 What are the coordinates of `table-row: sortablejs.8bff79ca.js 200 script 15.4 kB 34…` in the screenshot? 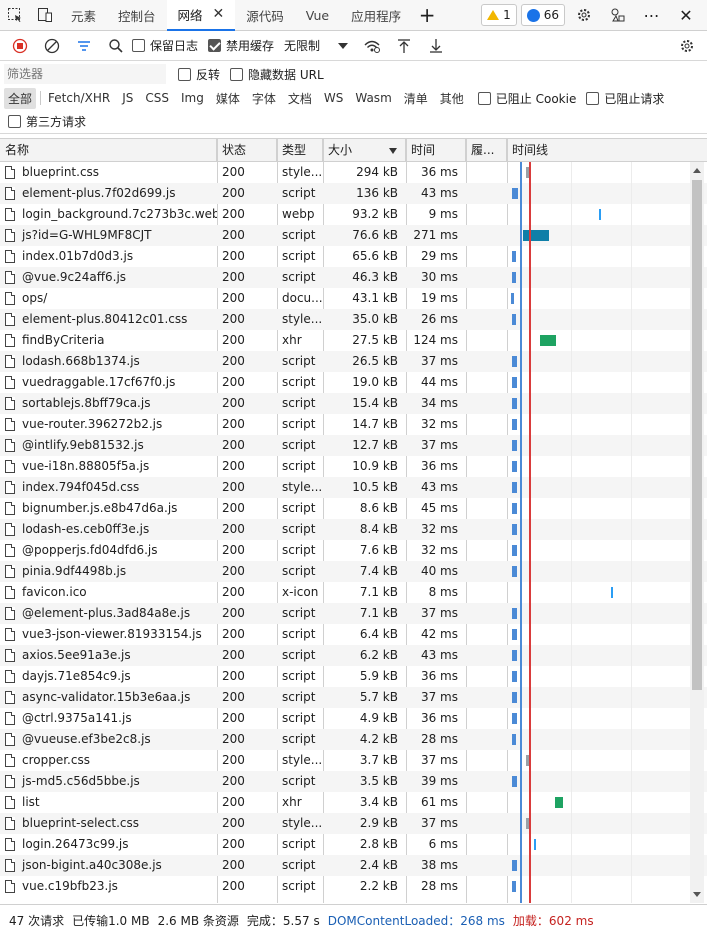 It's located at (353, 403).